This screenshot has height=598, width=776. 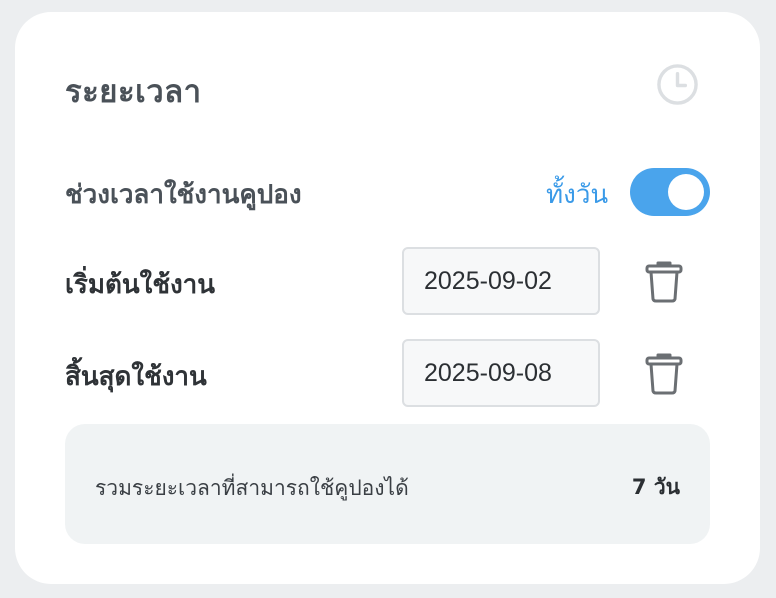 I want to click on start-date-label: เริ่มต้นใช้งาน, so click(x=140, y=285).